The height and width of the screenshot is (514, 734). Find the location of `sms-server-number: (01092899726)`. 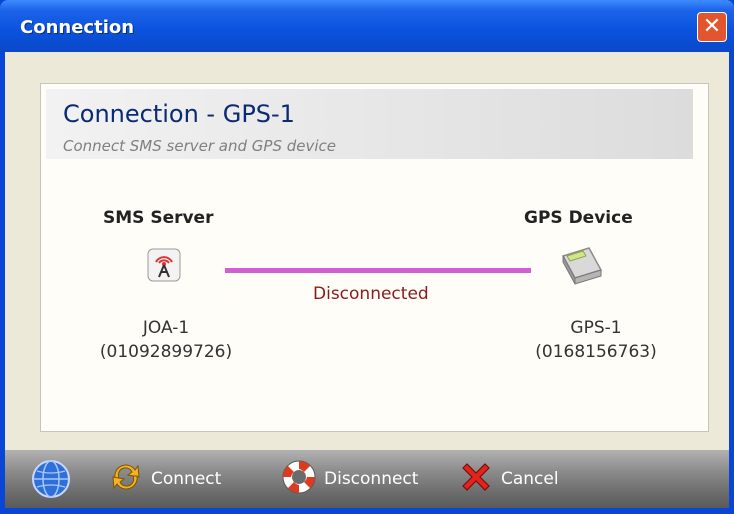

sms-server-number: (01092899726) is located at coordinates (166, 352).